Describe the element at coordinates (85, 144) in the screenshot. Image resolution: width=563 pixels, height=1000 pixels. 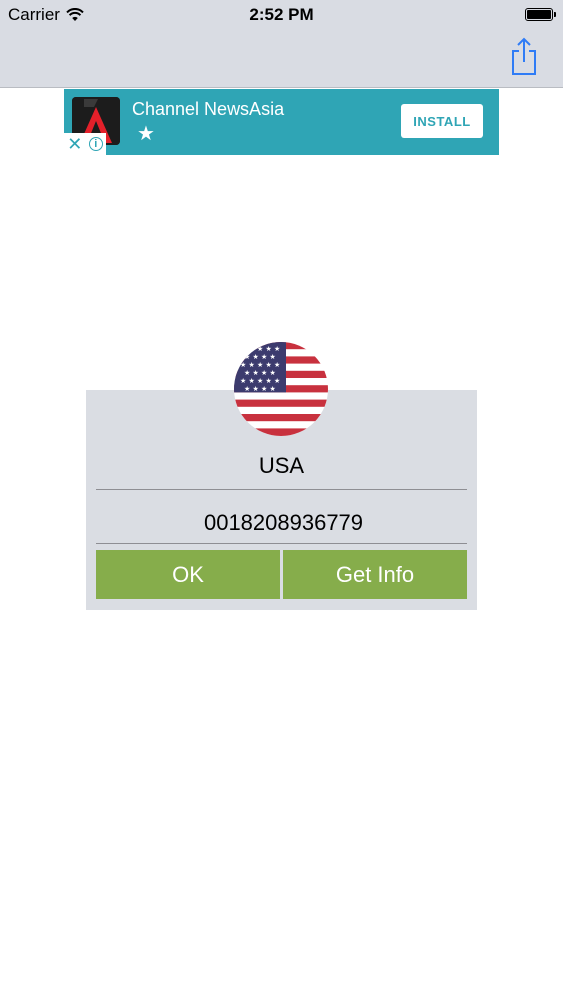
I see `ad-controls: ✕ i` at that location.